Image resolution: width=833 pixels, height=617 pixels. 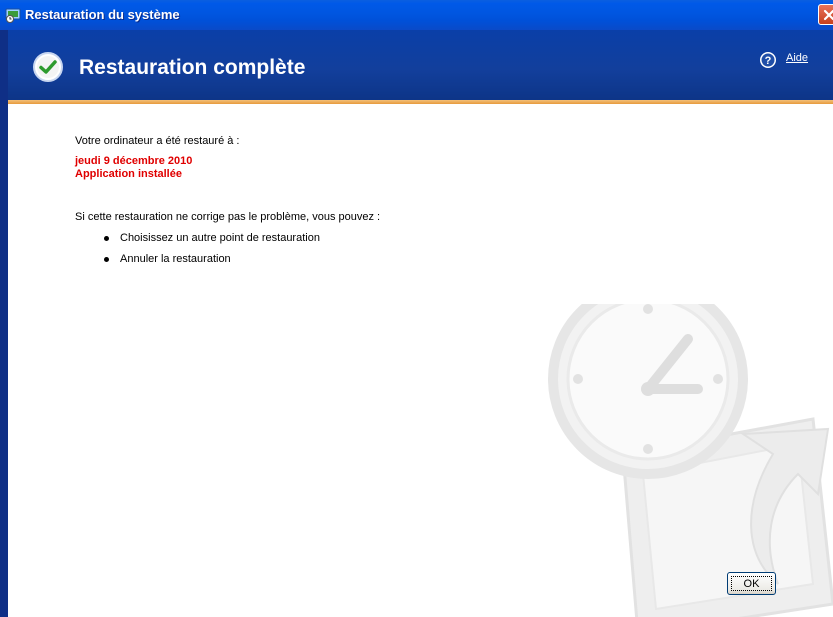 I want to click on help-icon: ?, so click(x=768, y=60).